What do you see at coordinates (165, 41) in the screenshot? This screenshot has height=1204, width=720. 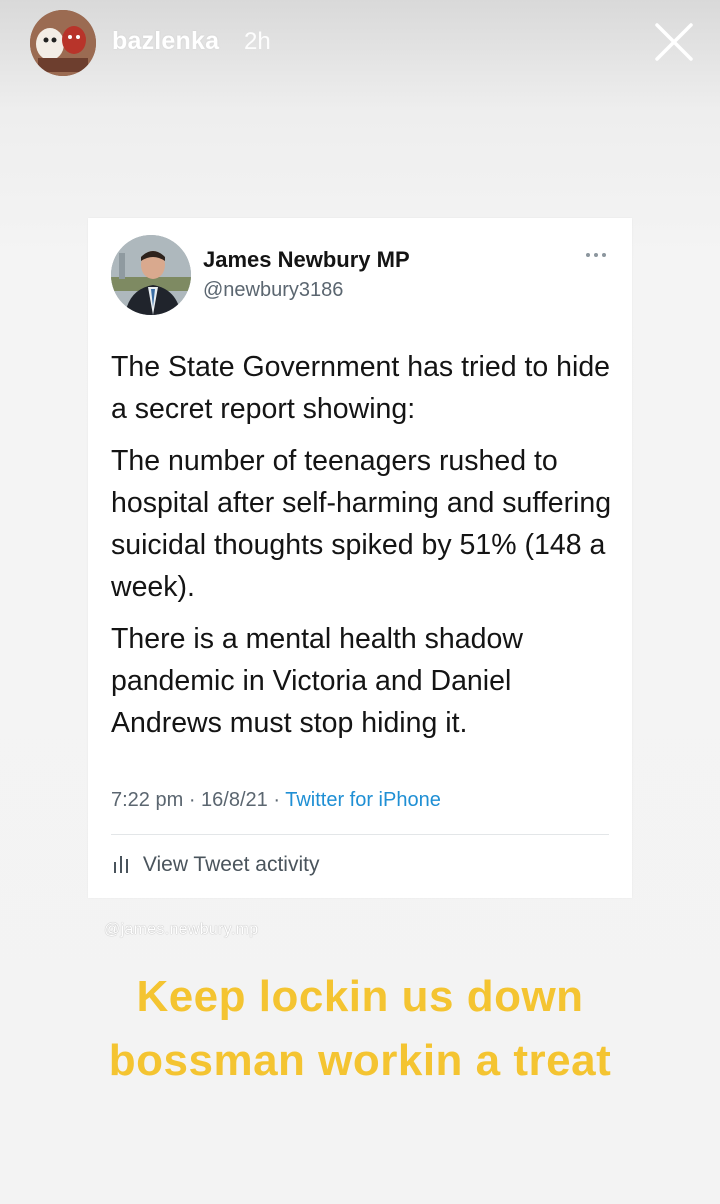 I see `story-username: bazlenka` at bounding box center [165, 41].